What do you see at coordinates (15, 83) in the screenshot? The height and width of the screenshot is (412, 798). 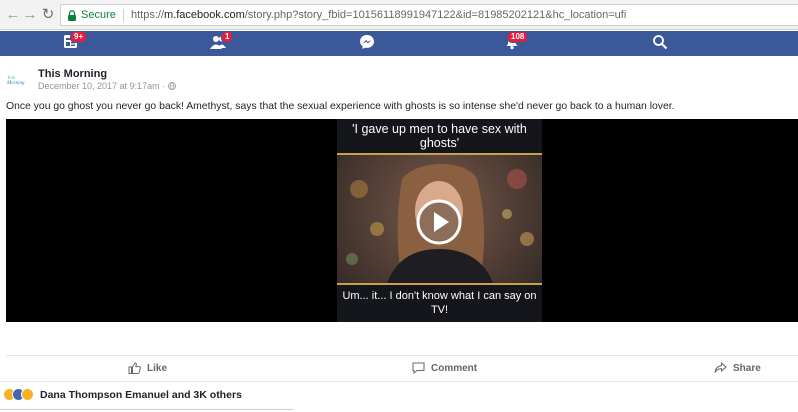 I see `svg-text: Morning` at bounding box center [15, 83].